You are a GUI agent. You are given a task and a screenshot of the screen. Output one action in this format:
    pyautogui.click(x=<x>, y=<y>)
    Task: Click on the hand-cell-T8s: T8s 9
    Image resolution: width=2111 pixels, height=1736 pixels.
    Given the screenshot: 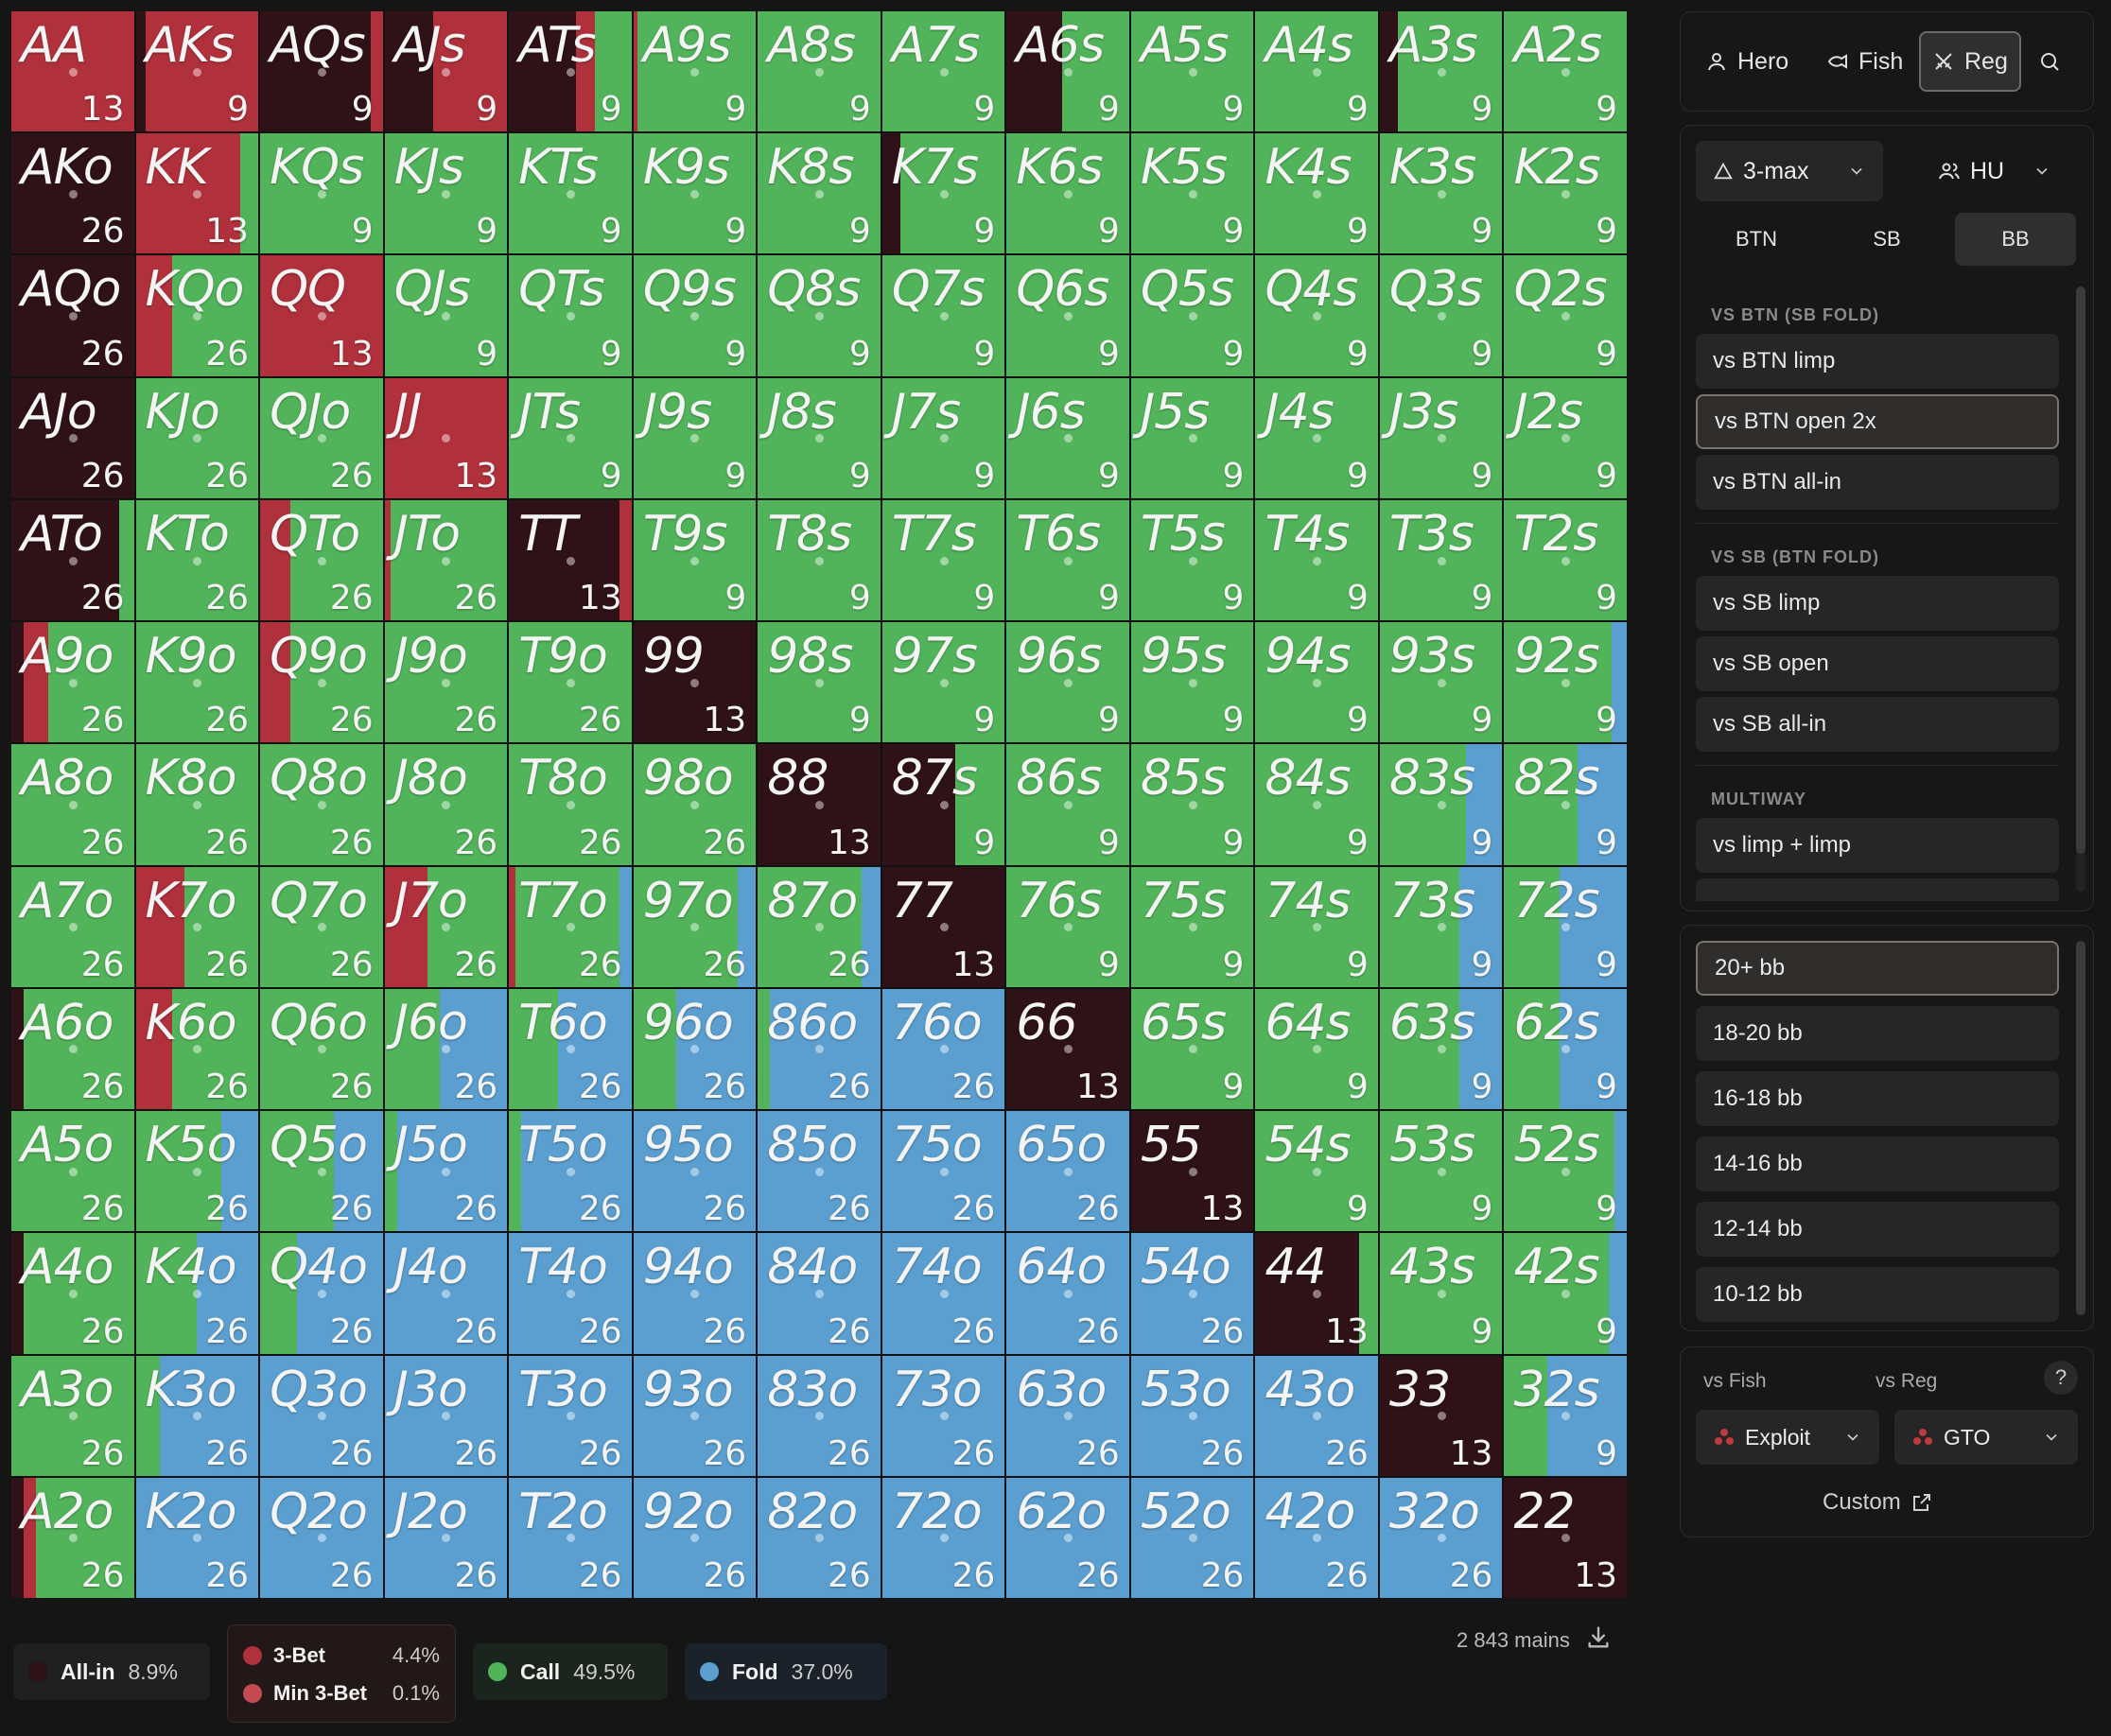 What is the action you would take?
    pyautogui.click(x=819, y=560)
    